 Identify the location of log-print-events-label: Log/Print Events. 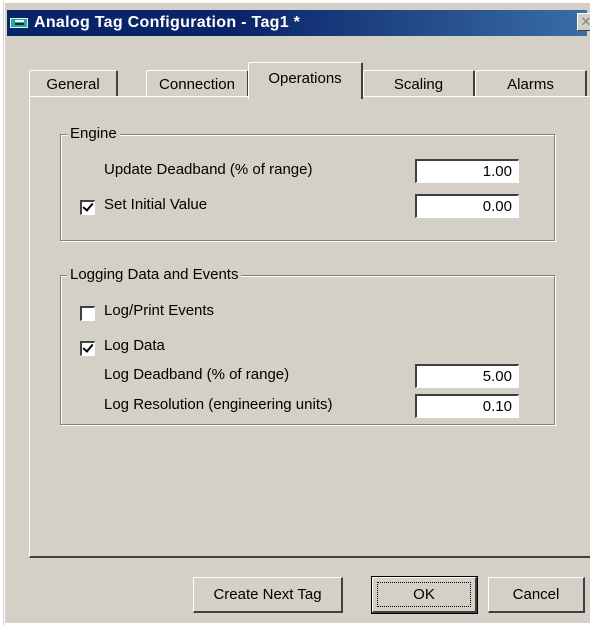
(159, 310).